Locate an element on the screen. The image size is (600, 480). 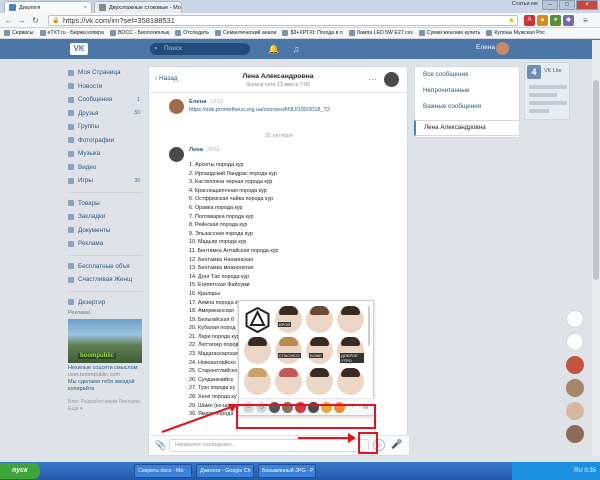
page-favicon-icon is located at coordinates (102, 7).